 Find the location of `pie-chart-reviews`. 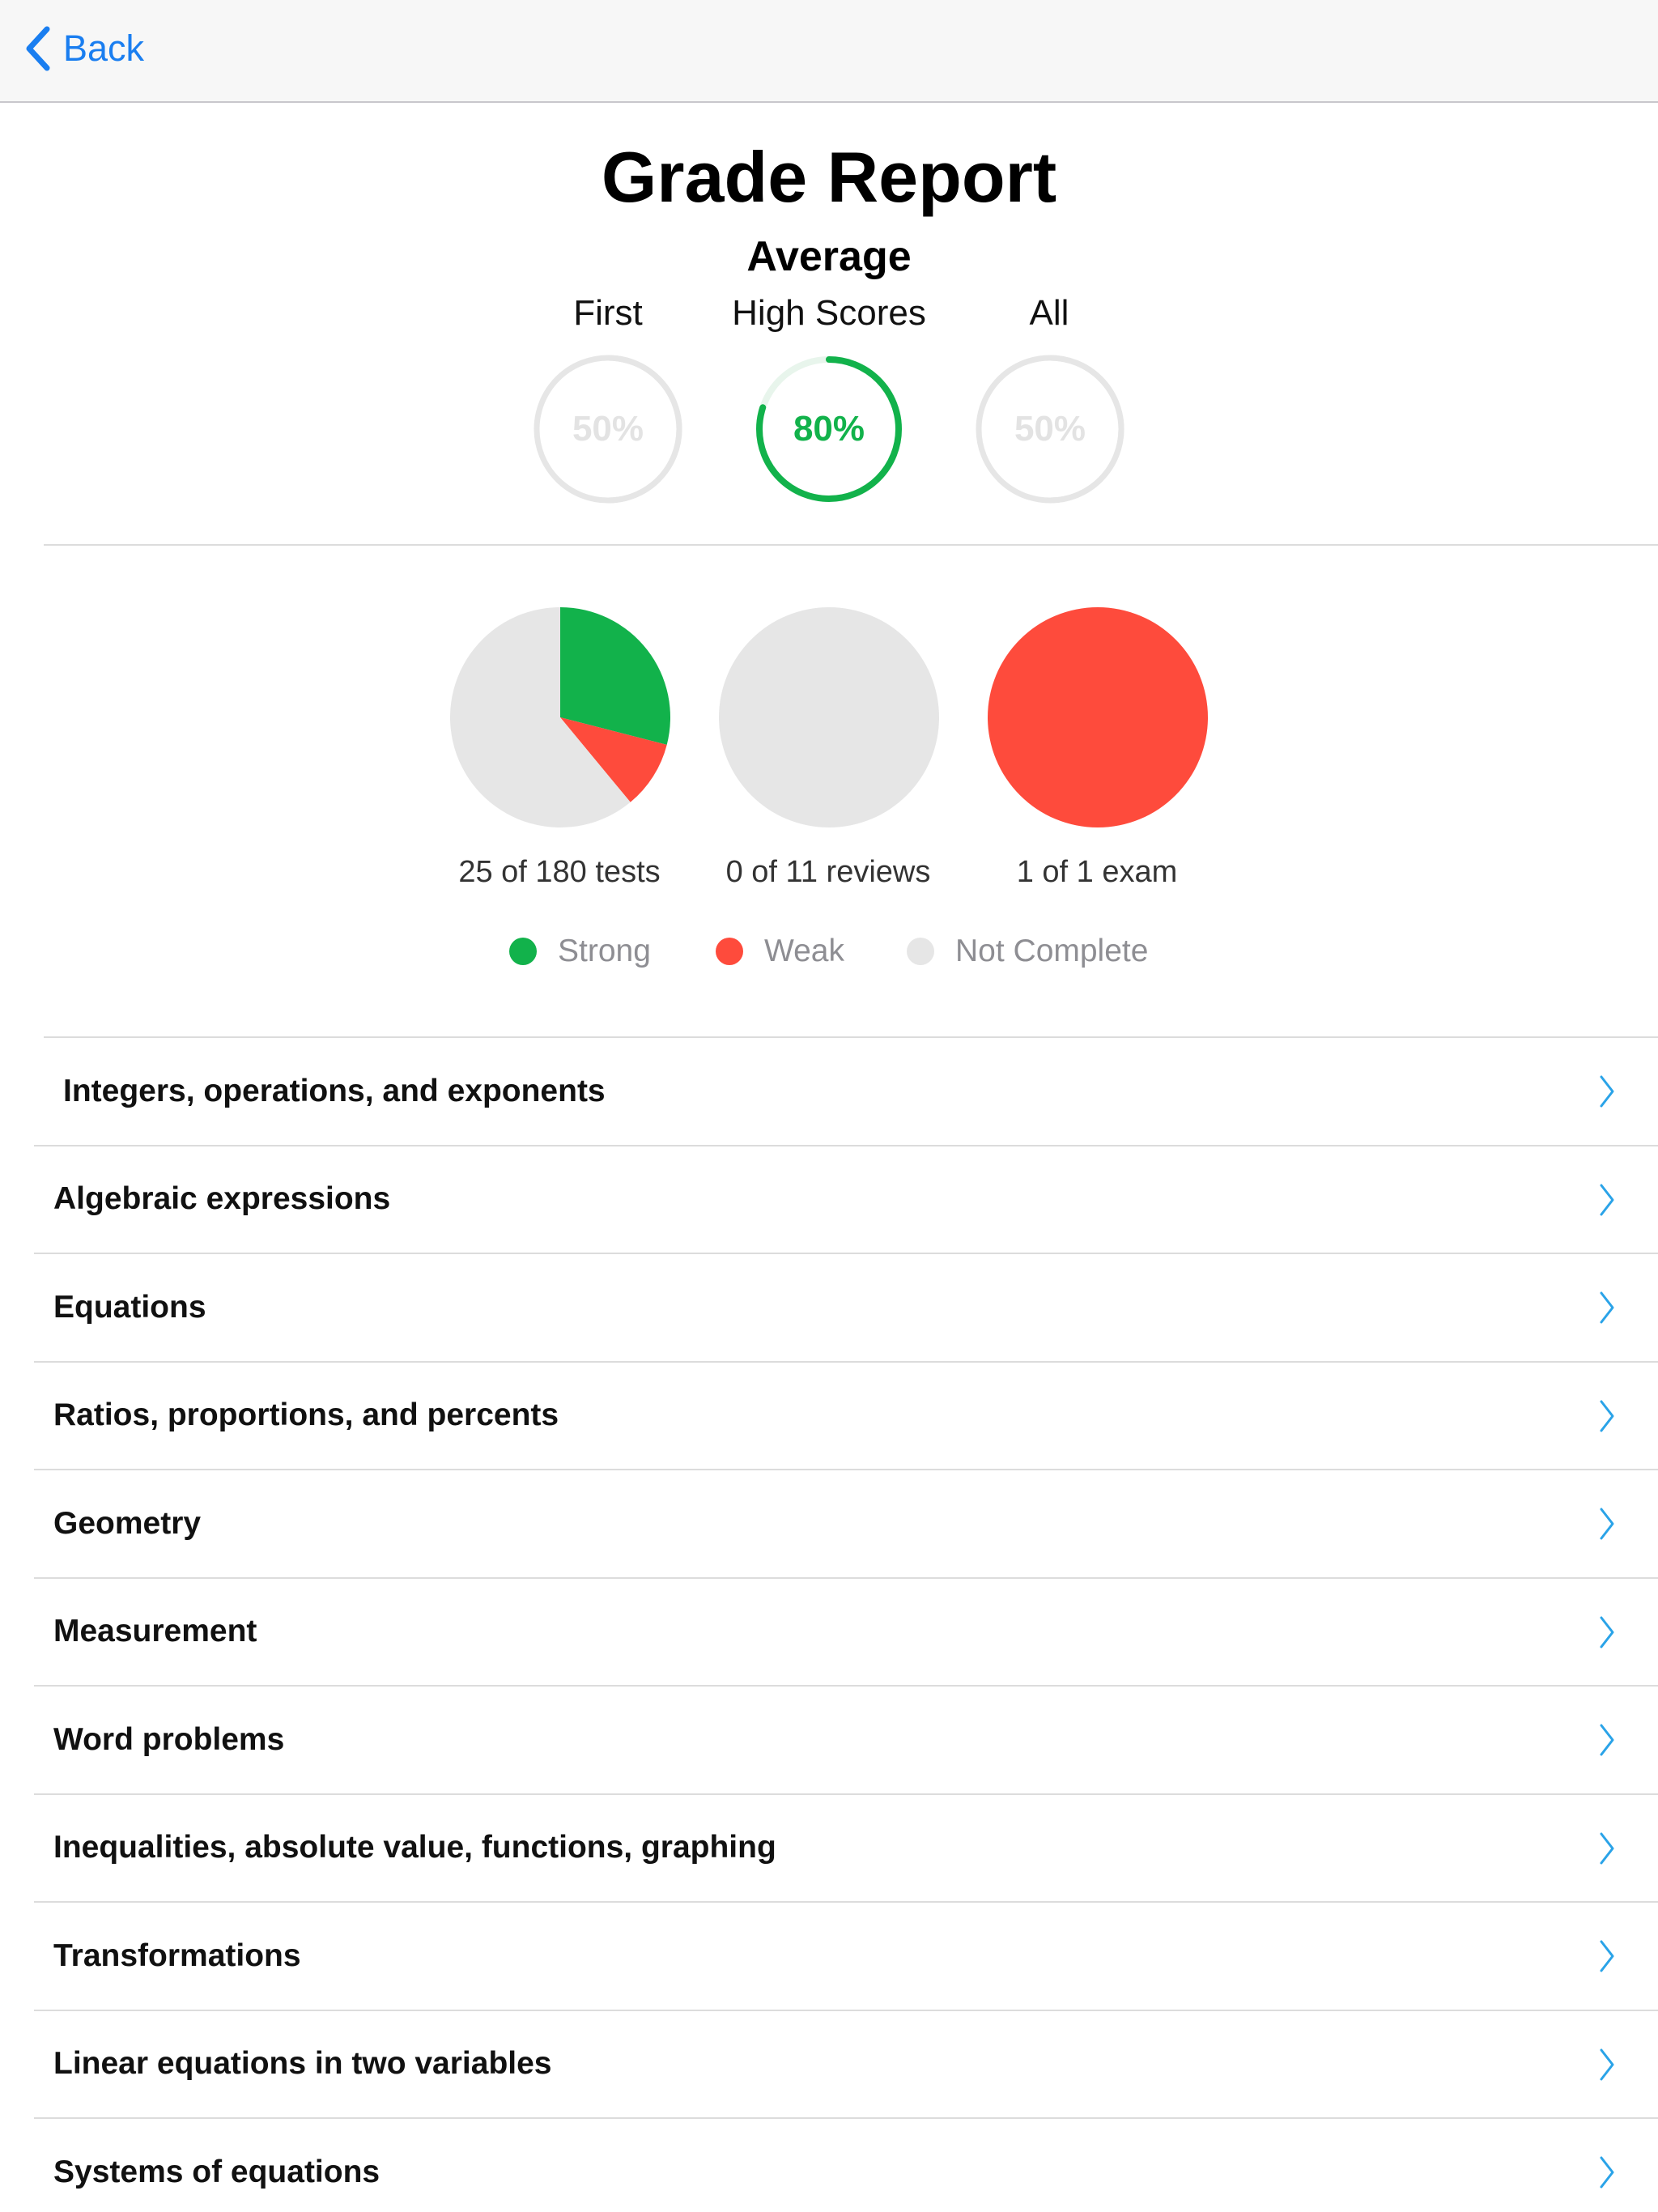

pie-chart-reviews is located at coordinates (829, 717).